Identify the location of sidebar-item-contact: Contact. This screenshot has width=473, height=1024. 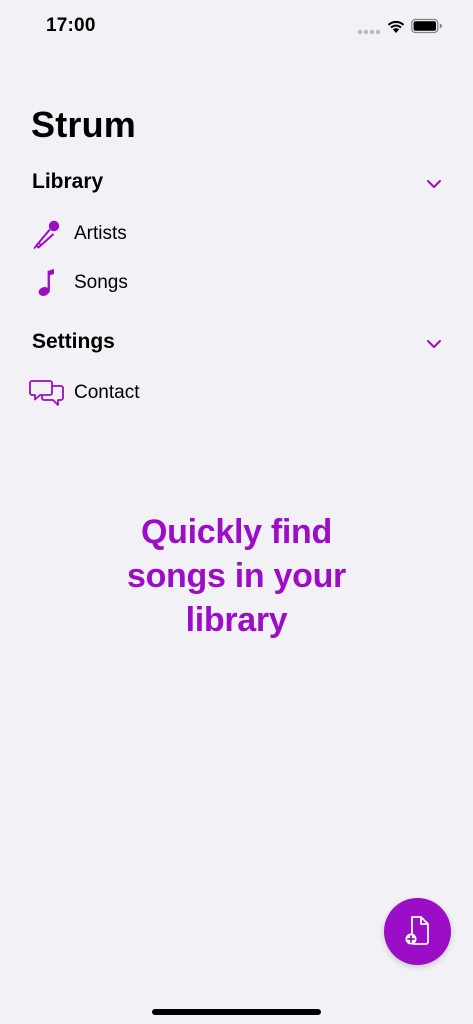
(236, 393).